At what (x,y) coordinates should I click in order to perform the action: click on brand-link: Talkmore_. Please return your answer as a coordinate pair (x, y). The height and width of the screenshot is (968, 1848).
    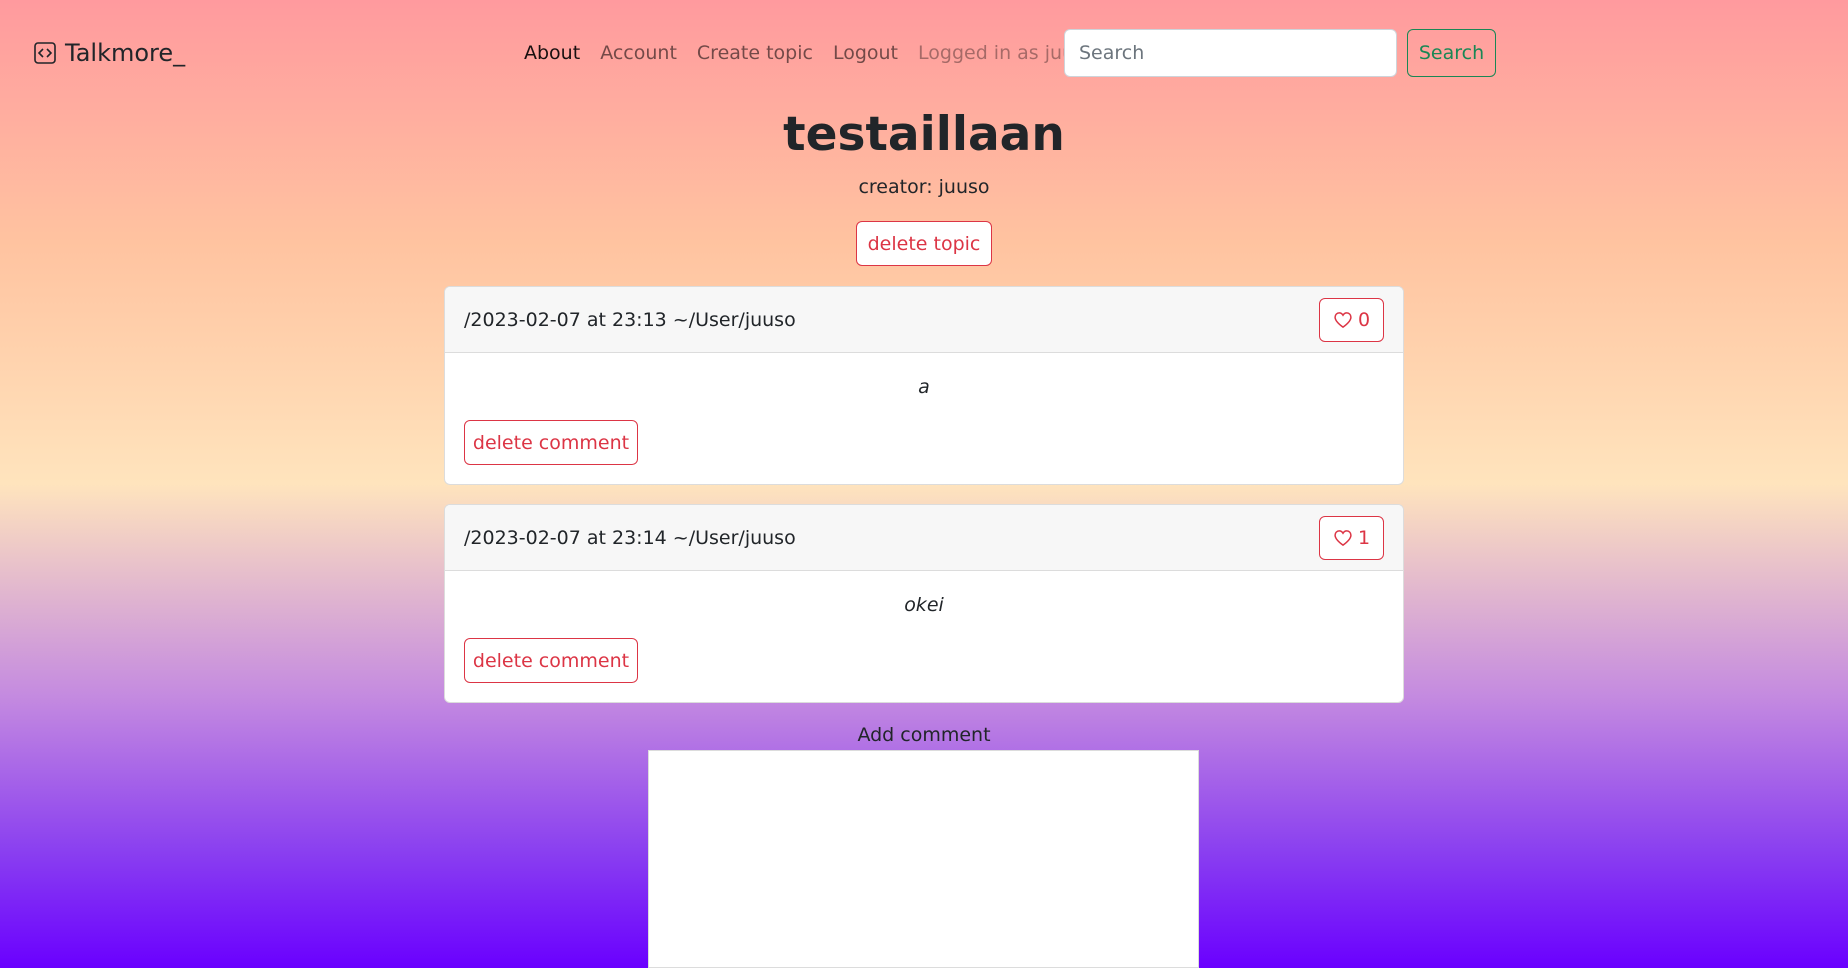
    Looking at the image, I should click on (109, 53).